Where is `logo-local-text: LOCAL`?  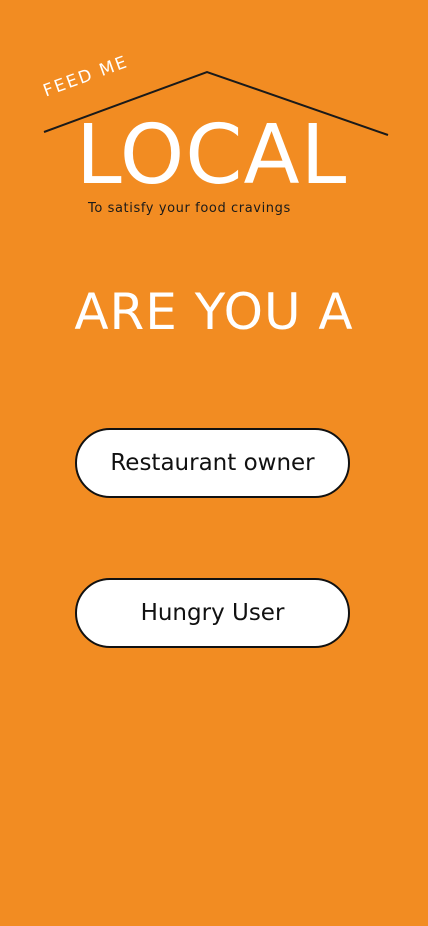
logo-local-text: LOCAL is located at coordinates (212, 155).